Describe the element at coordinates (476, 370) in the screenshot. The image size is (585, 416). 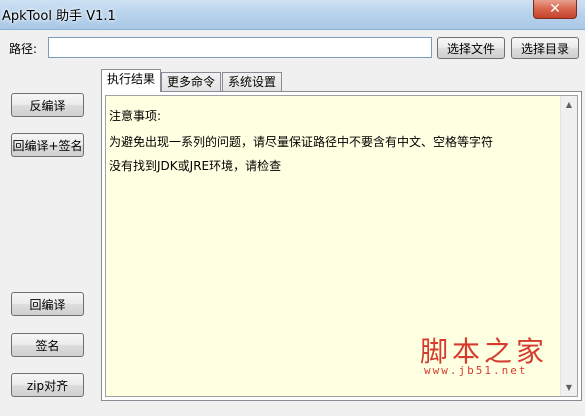
I see `watermark-url: www.jb51.net` at that location.